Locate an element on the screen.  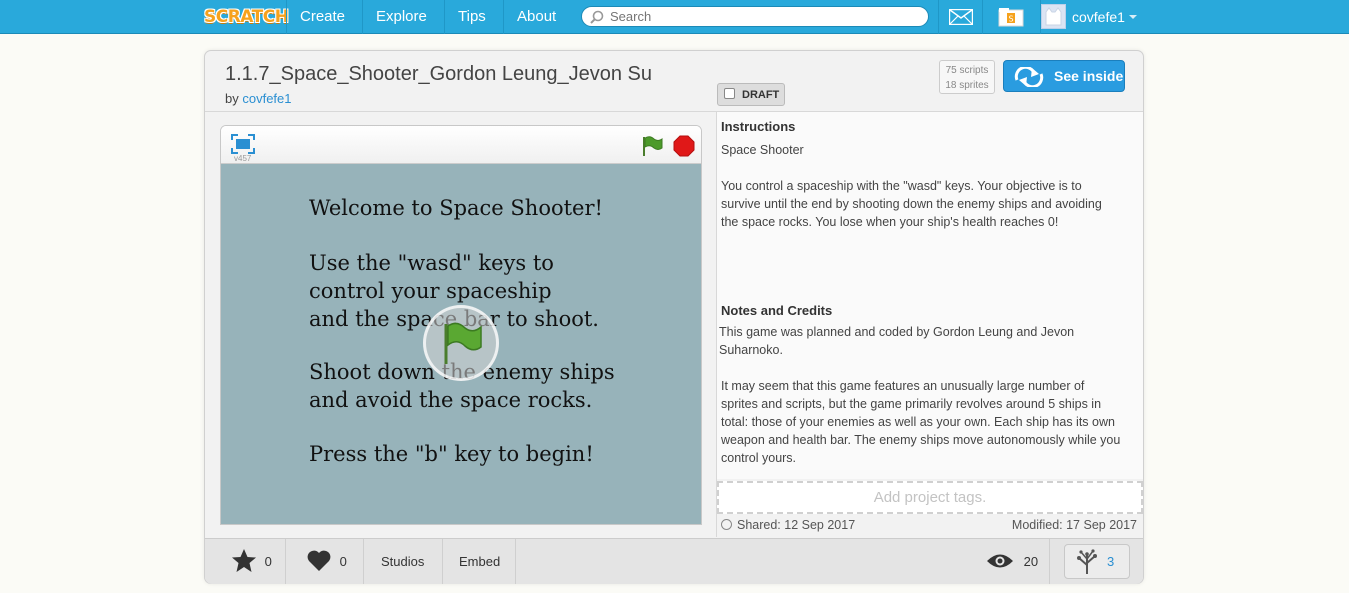
play-overlay-button is located at coordinates (461, 343).